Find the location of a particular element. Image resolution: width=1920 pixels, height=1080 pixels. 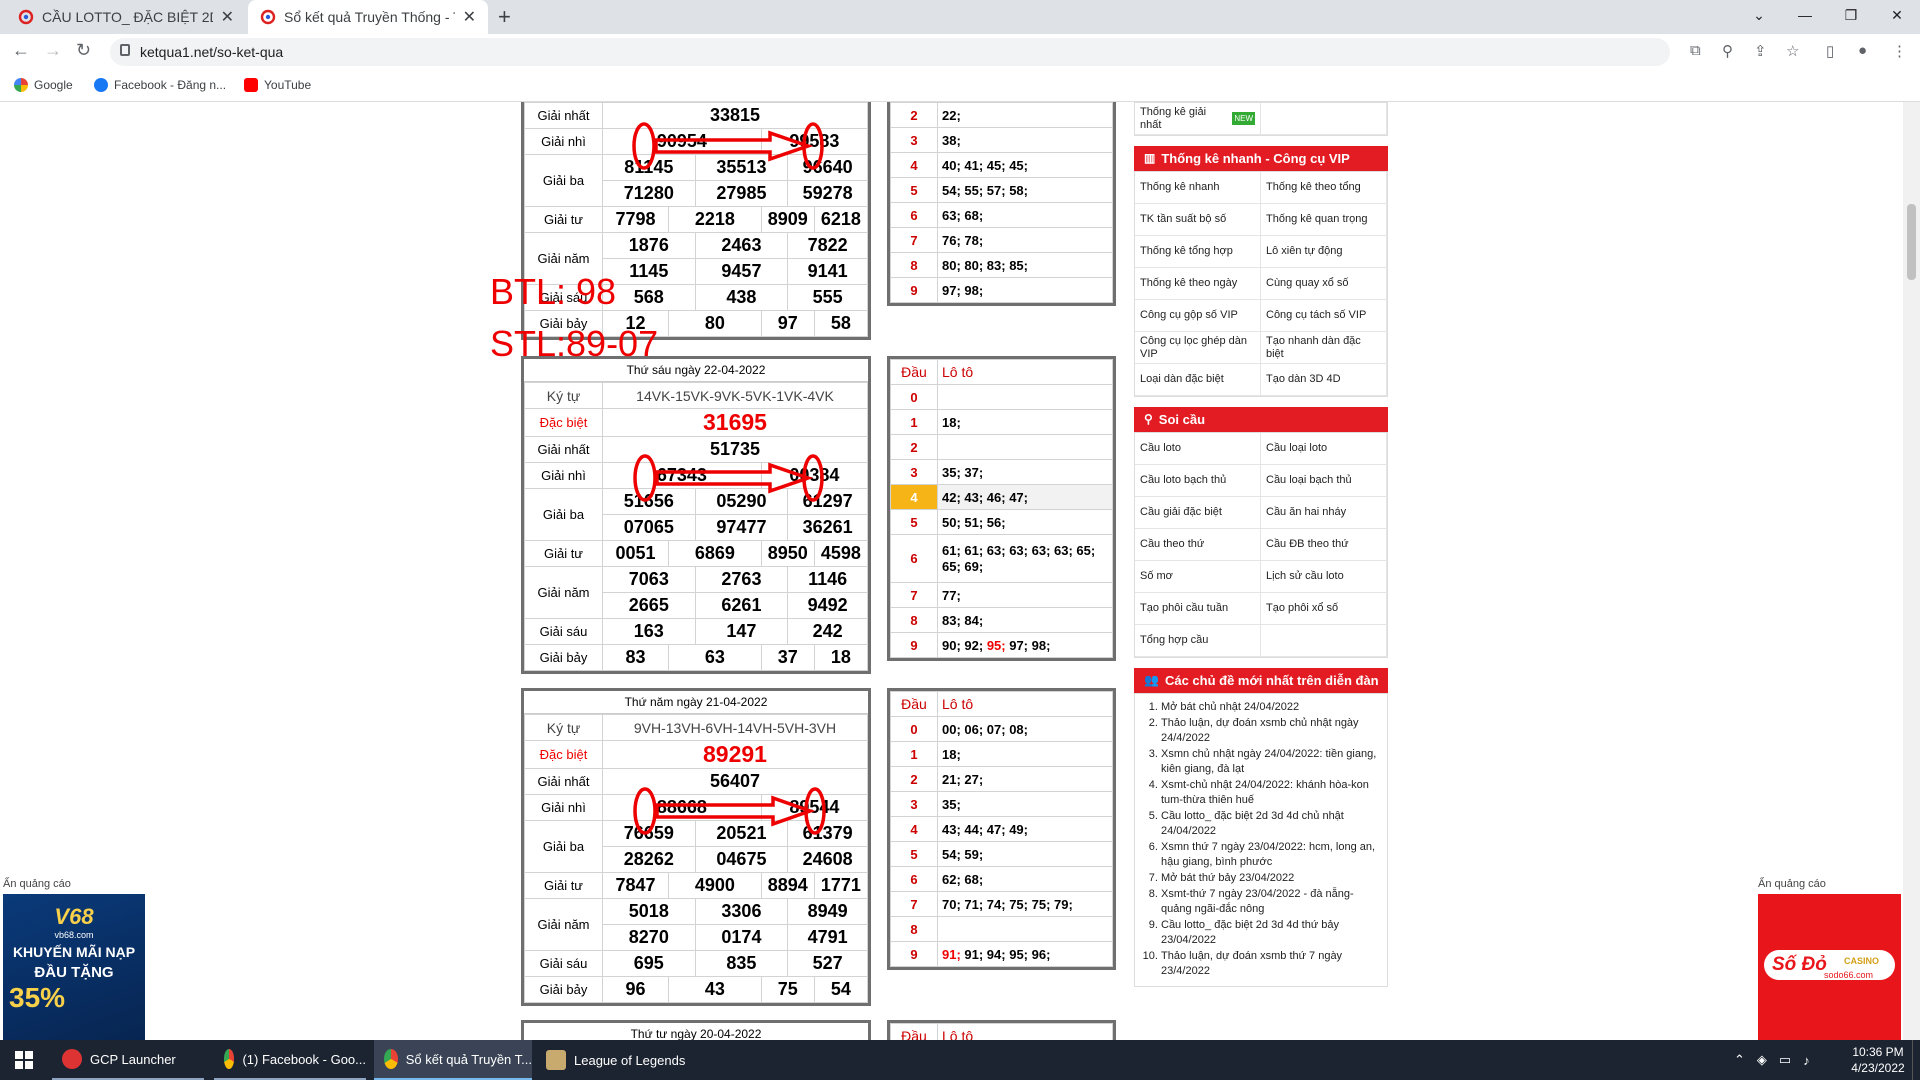

soi-cau-link: Cầu loại bạch thủ is located at coordinates (1324, 481).